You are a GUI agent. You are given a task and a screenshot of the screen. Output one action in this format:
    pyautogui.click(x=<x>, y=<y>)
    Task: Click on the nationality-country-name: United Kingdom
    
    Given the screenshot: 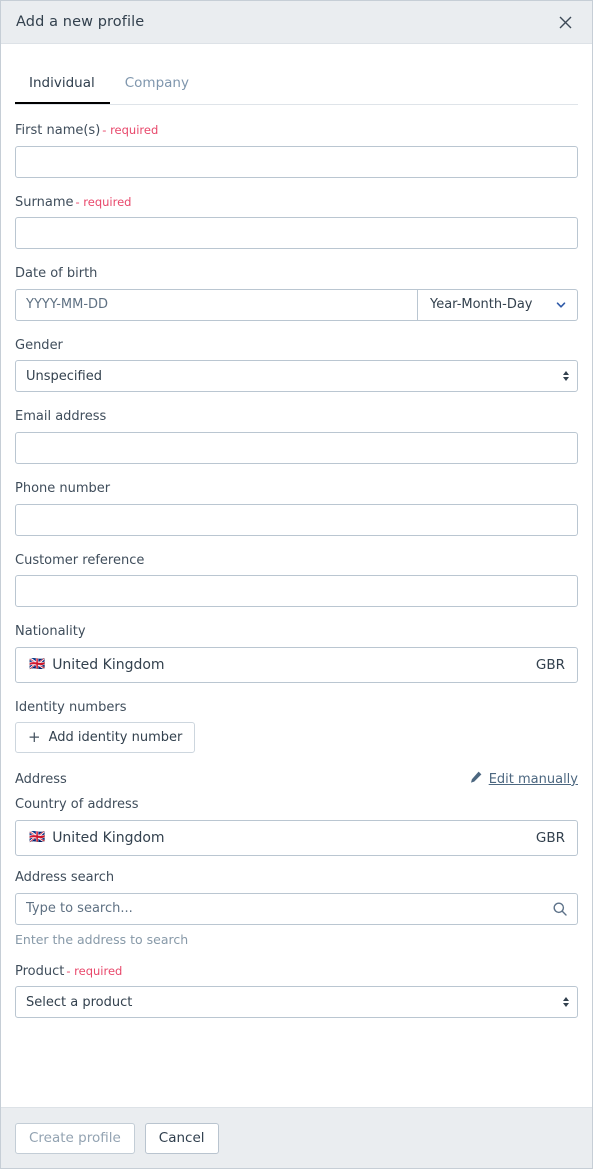 What is the action you would take?
    pyautogui.click(x=108, y=664)
    